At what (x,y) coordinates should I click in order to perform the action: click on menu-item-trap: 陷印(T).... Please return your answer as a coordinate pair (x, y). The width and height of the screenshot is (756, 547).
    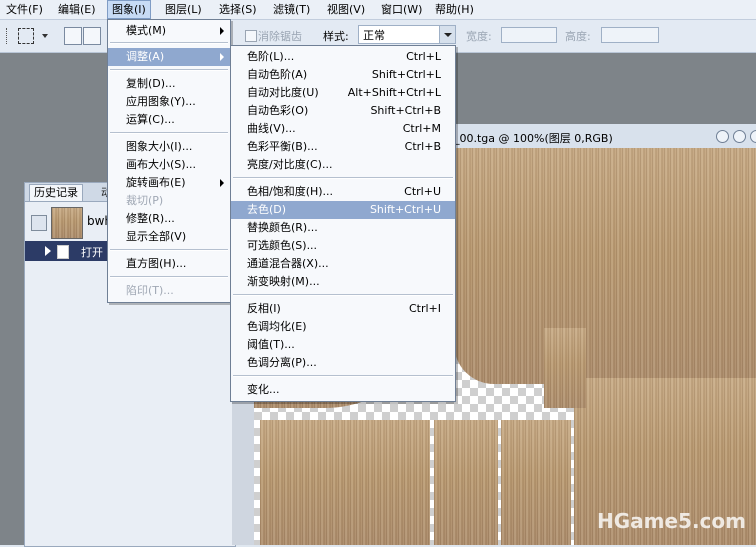
    Looking at the image, I should click on (150, 290).